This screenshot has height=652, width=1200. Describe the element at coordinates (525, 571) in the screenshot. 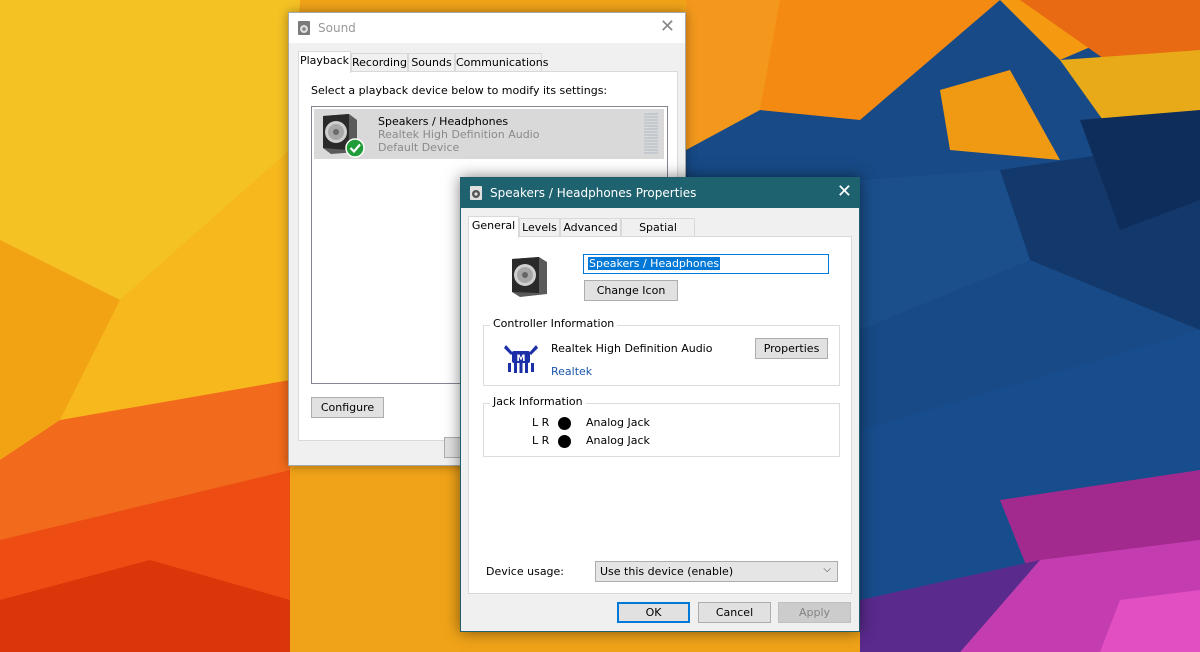

I see `device-usage-label: Device usage:` at that location.